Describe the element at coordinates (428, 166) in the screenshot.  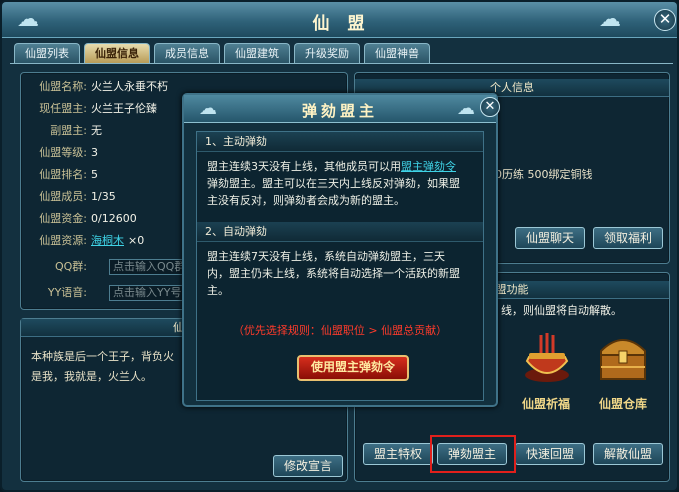
I see `impeach-token-link: 盟主弹劾令` at that location.